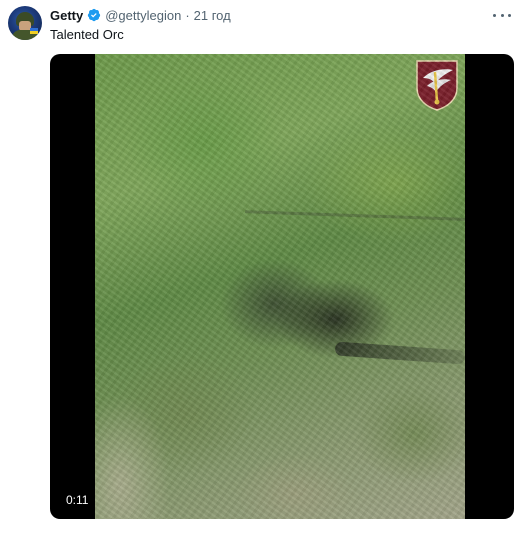 The image size is (525, 533). Describe the element at coordinates (66, 15) in the screenshot. I see `author-name: Getty` at that location.